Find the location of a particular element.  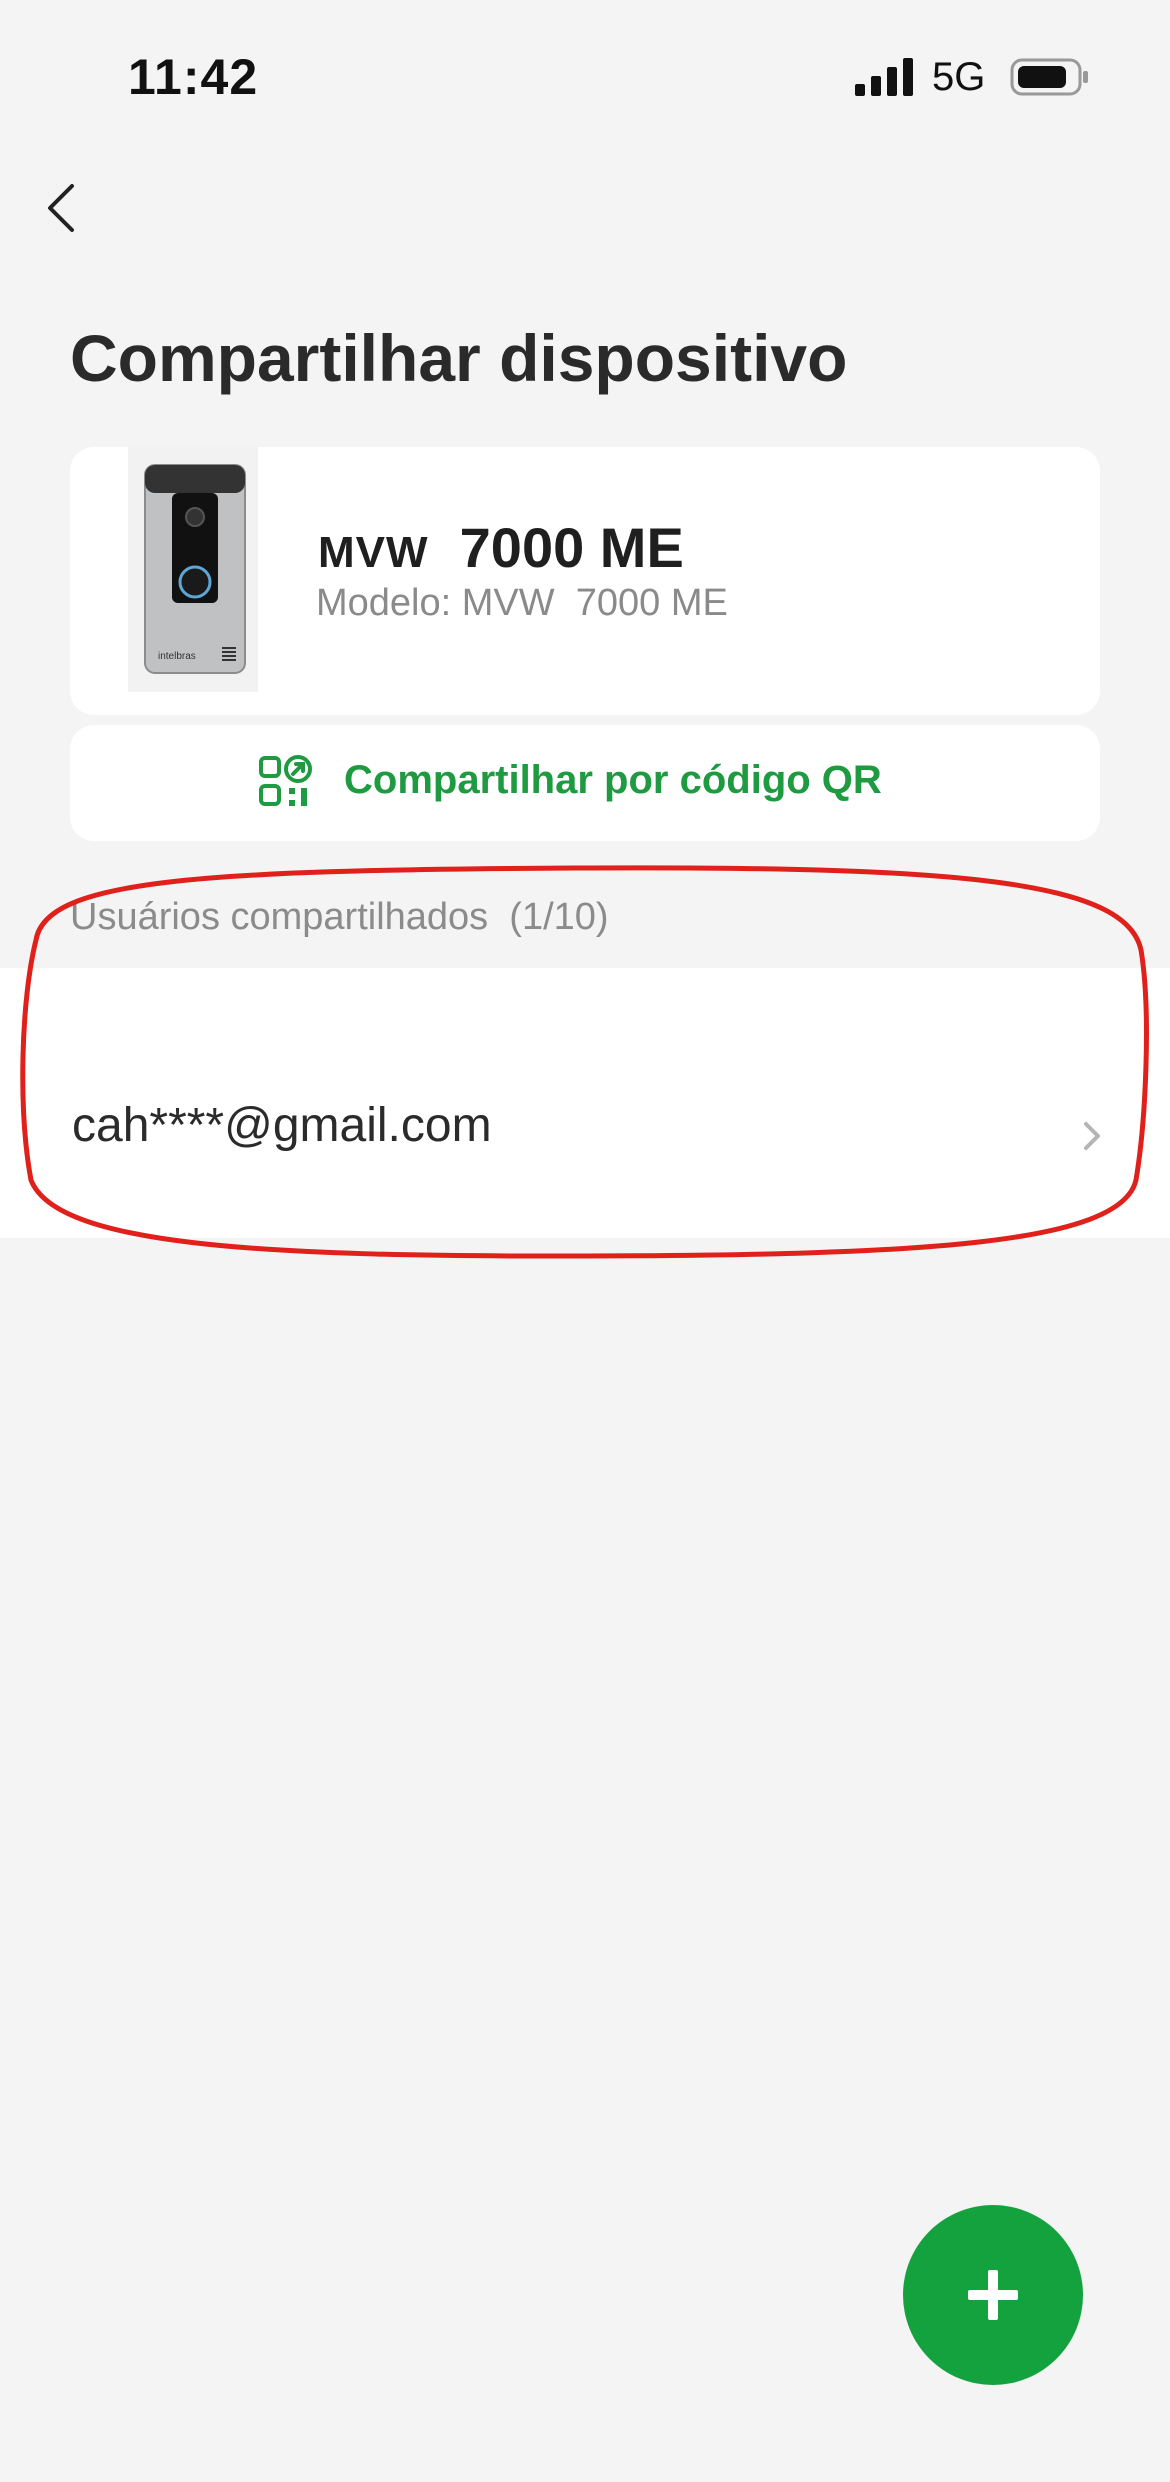

doorbell-image: intelbras is located at coordinates (195, 569).